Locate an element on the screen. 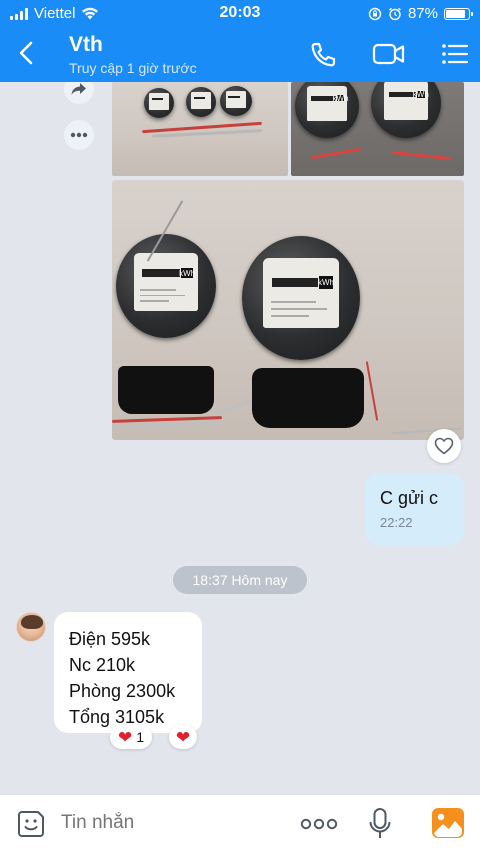 The height and width of the screenshot is (854, 480). add-reaction-button: ❤ is located at coordinates (183, 737).